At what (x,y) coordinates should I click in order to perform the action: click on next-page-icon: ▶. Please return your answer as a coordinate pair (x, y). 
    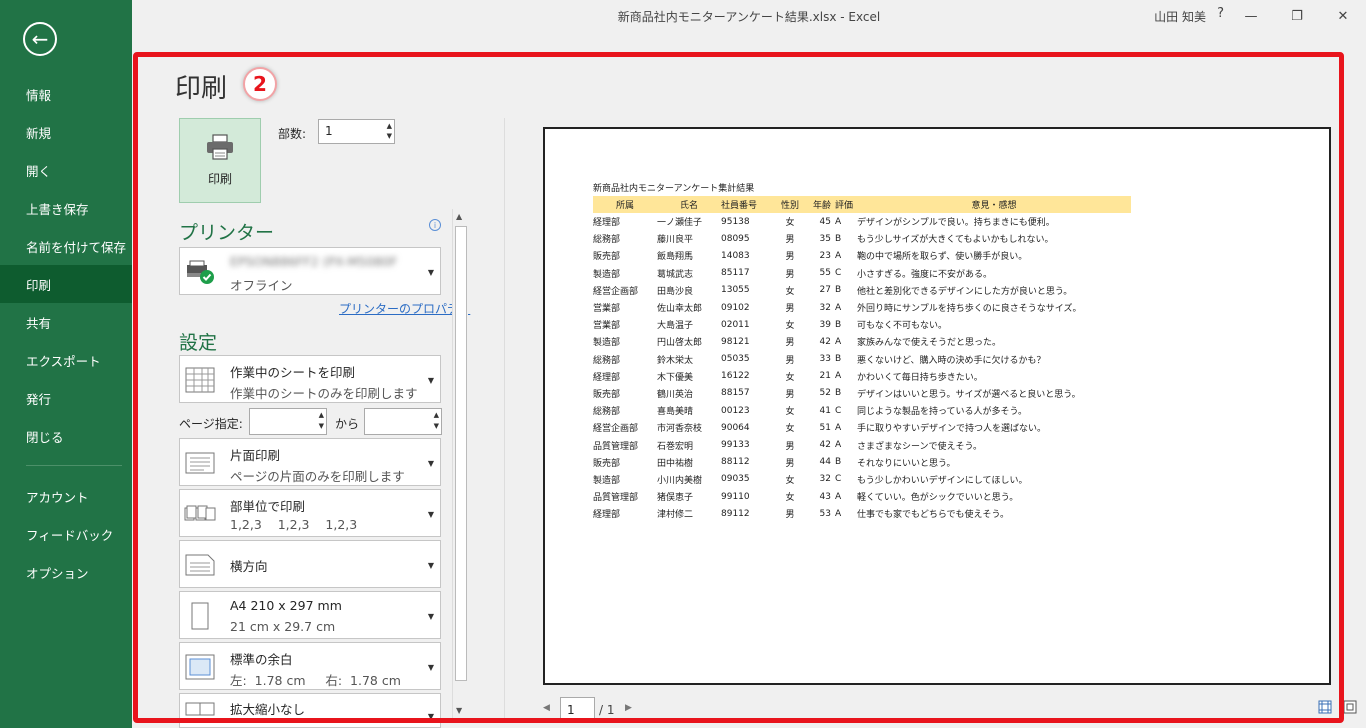
    Looking at the image, I should click on (628, 708).